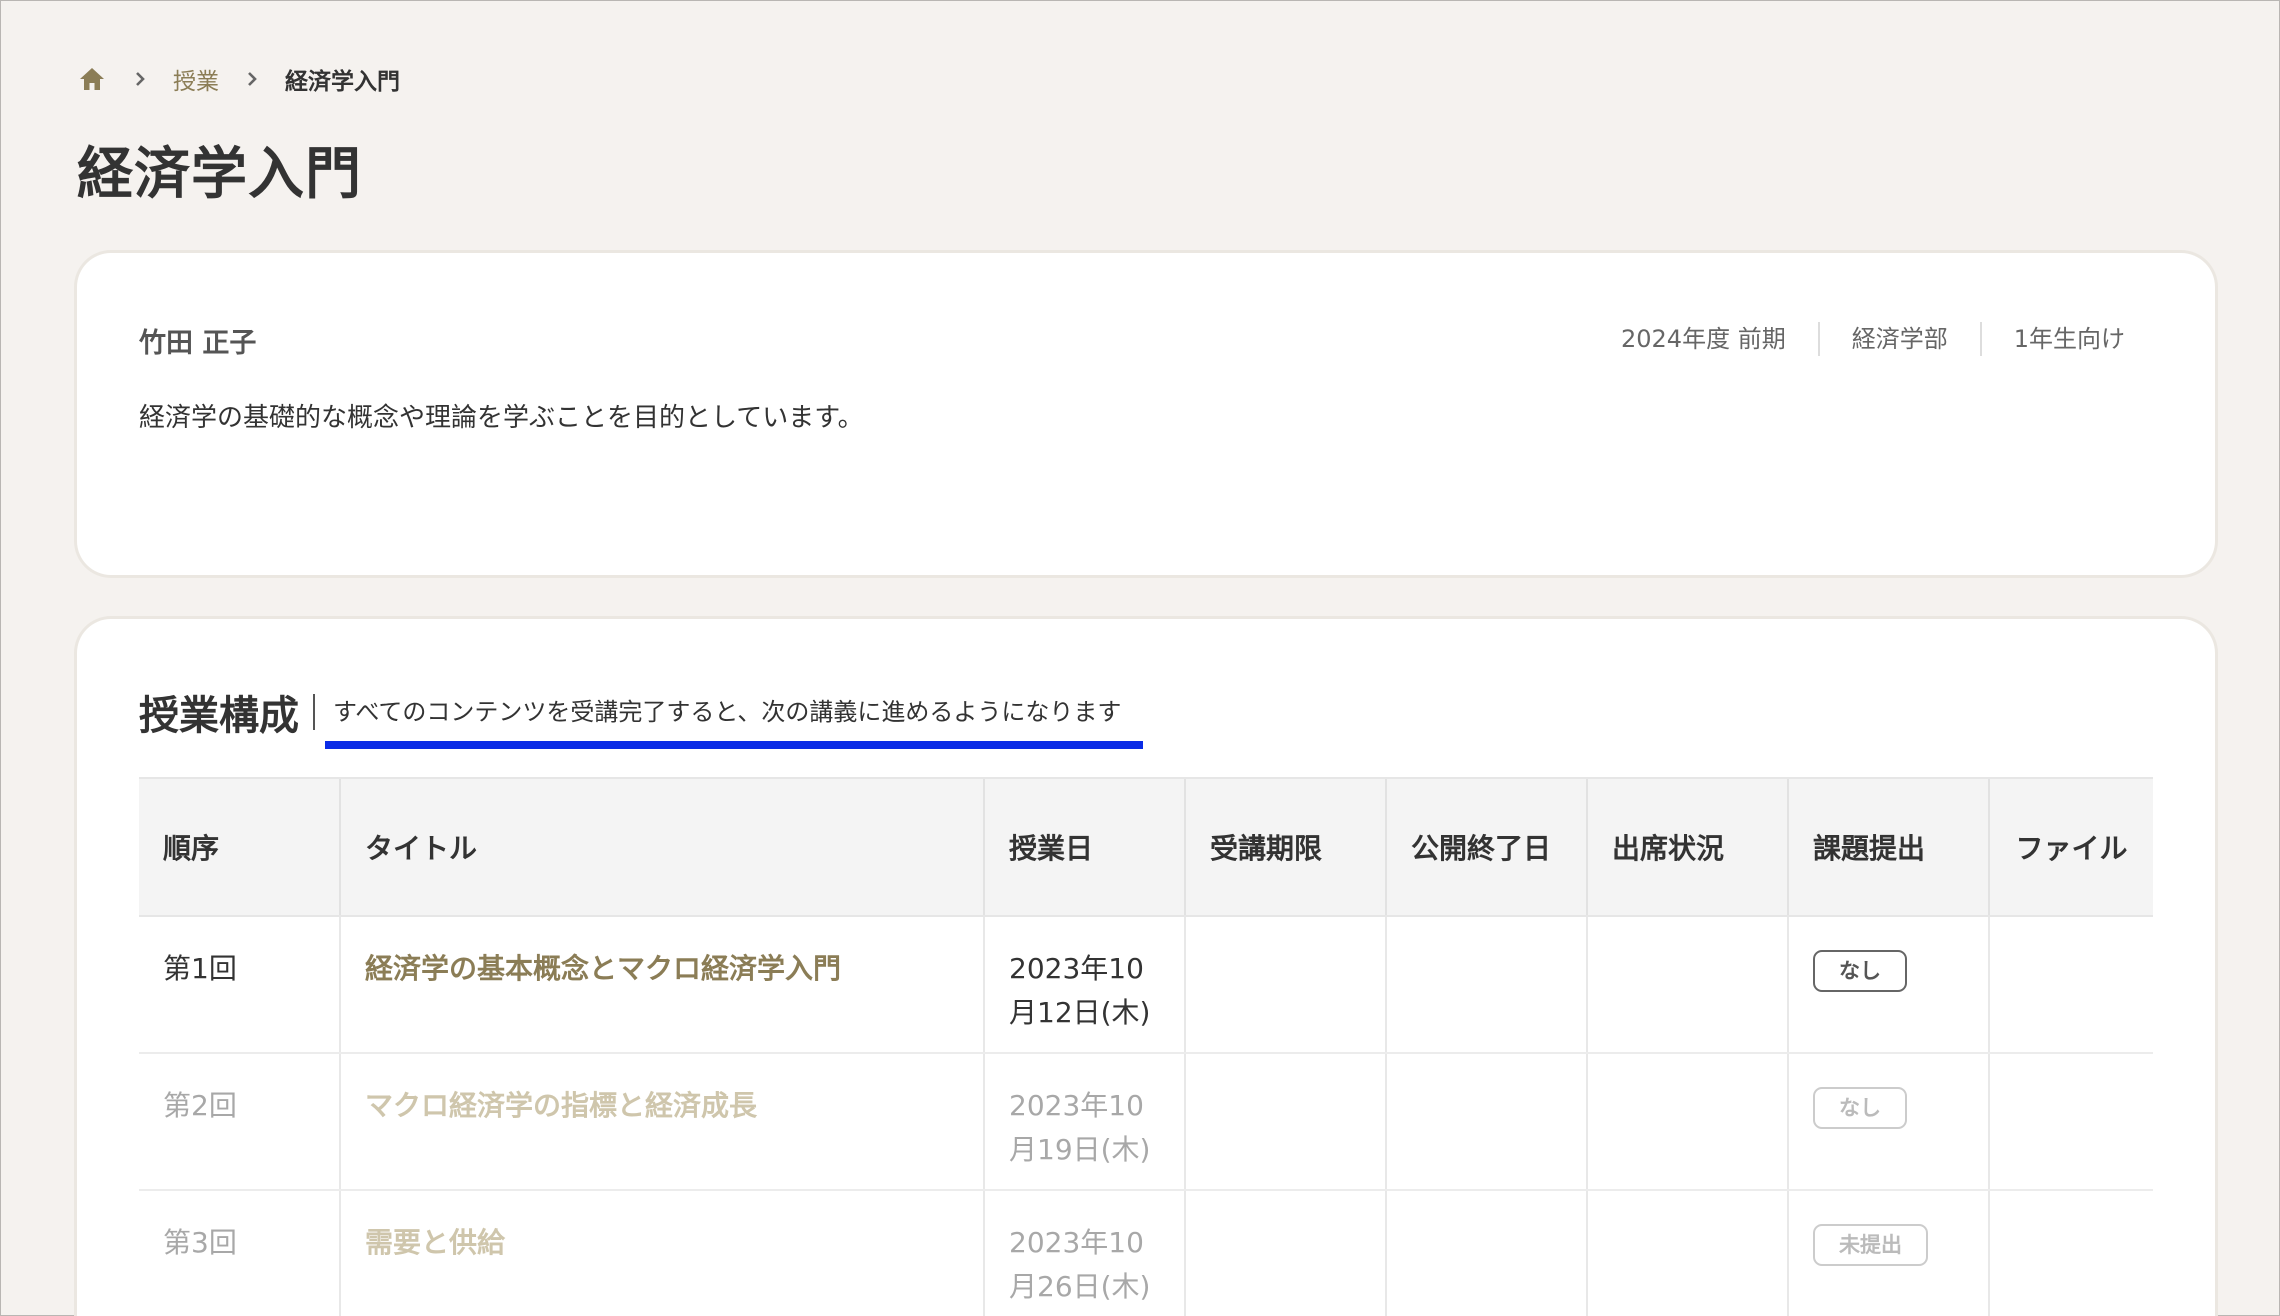 The width and height of the screenshot is (2280, 1316). Describe the element at coordinates (342, 82) in the screenshot. I see `breadcrumb-current: 経済学入門` at that location.